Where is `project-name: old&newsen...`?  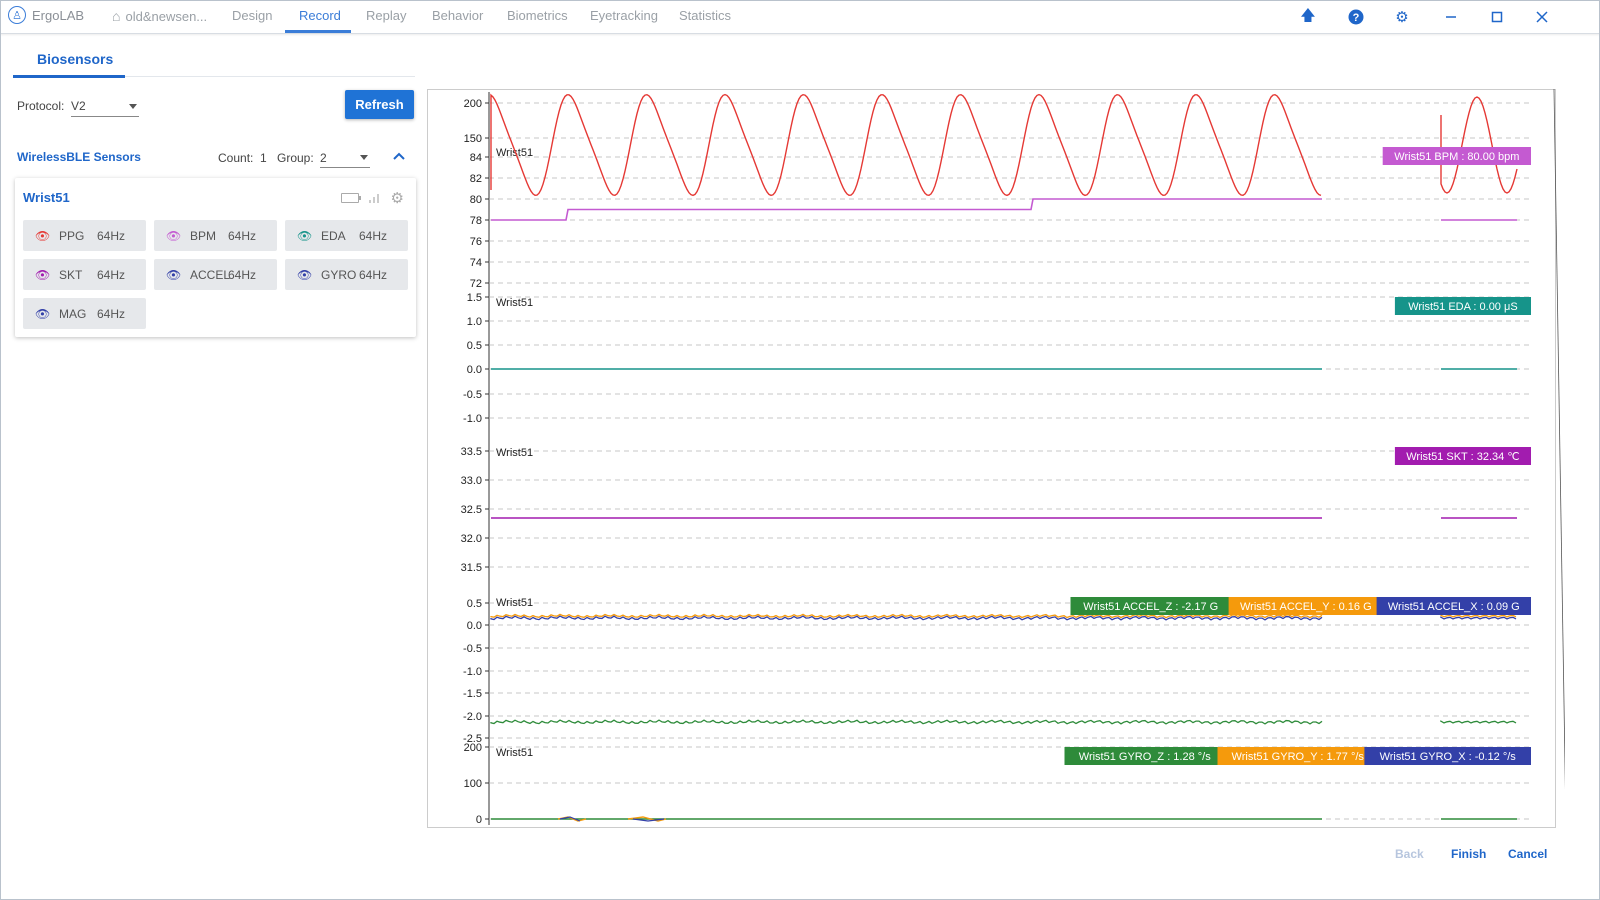 project-name: old&newsen... is located at coordinates (166, 16).